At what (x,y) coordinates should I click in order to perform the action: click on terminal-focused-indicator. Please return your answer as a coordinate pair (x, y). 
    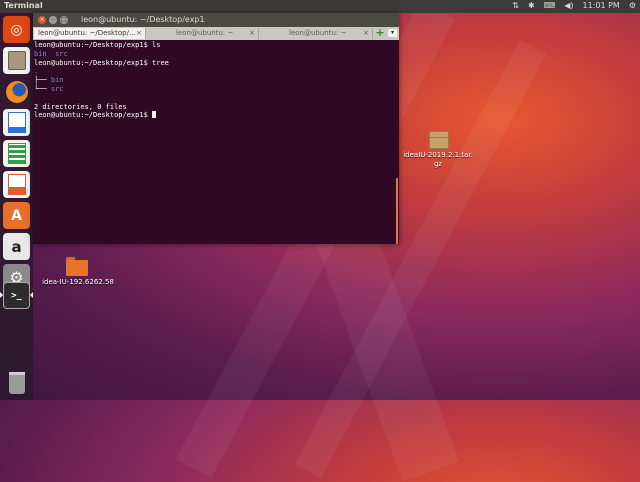
    Looking at the image, I should click on (31, 295).